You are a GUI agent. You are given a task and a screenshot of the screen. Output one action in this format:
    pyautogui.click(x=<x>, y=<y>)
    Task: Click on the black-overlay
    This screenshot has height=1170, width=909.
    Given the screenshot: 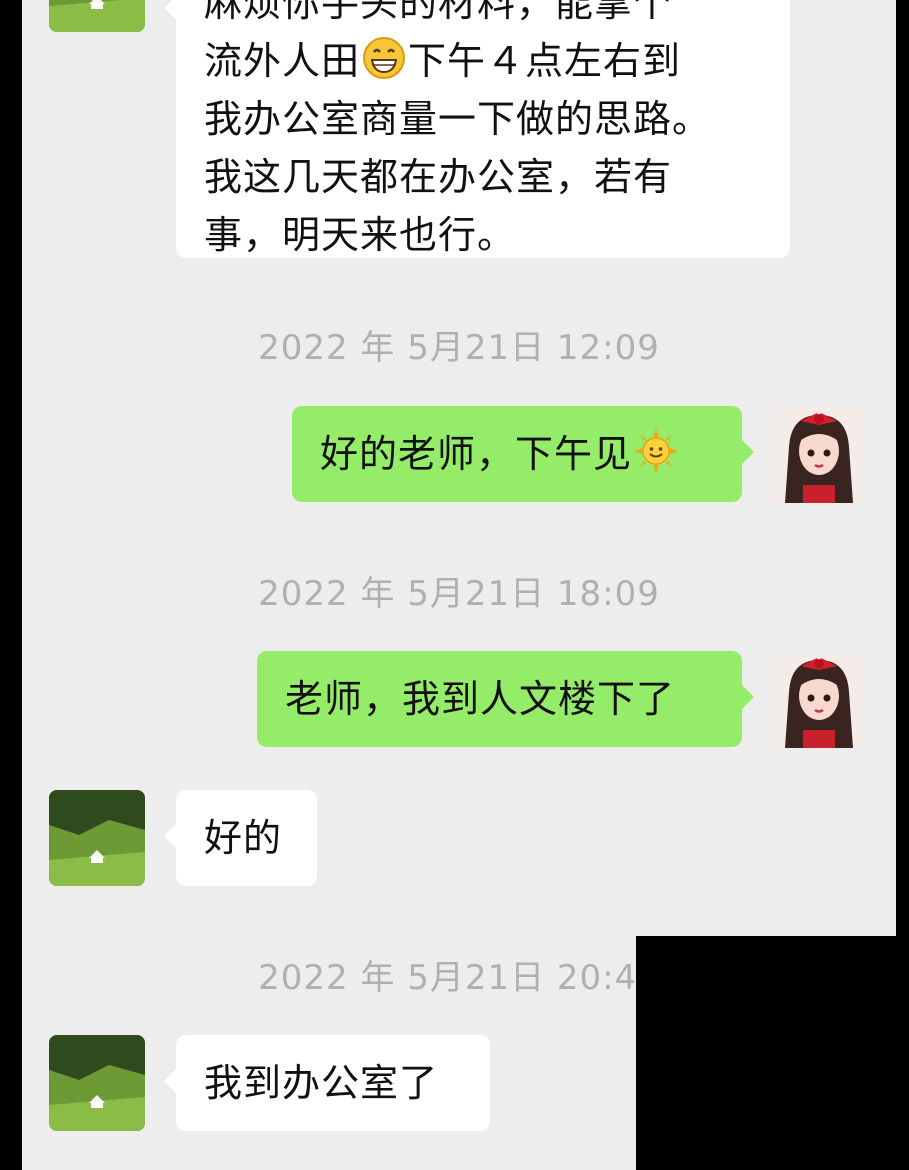 What is the action you would take?
    pyautogui.click(x=772, y=1053)
    